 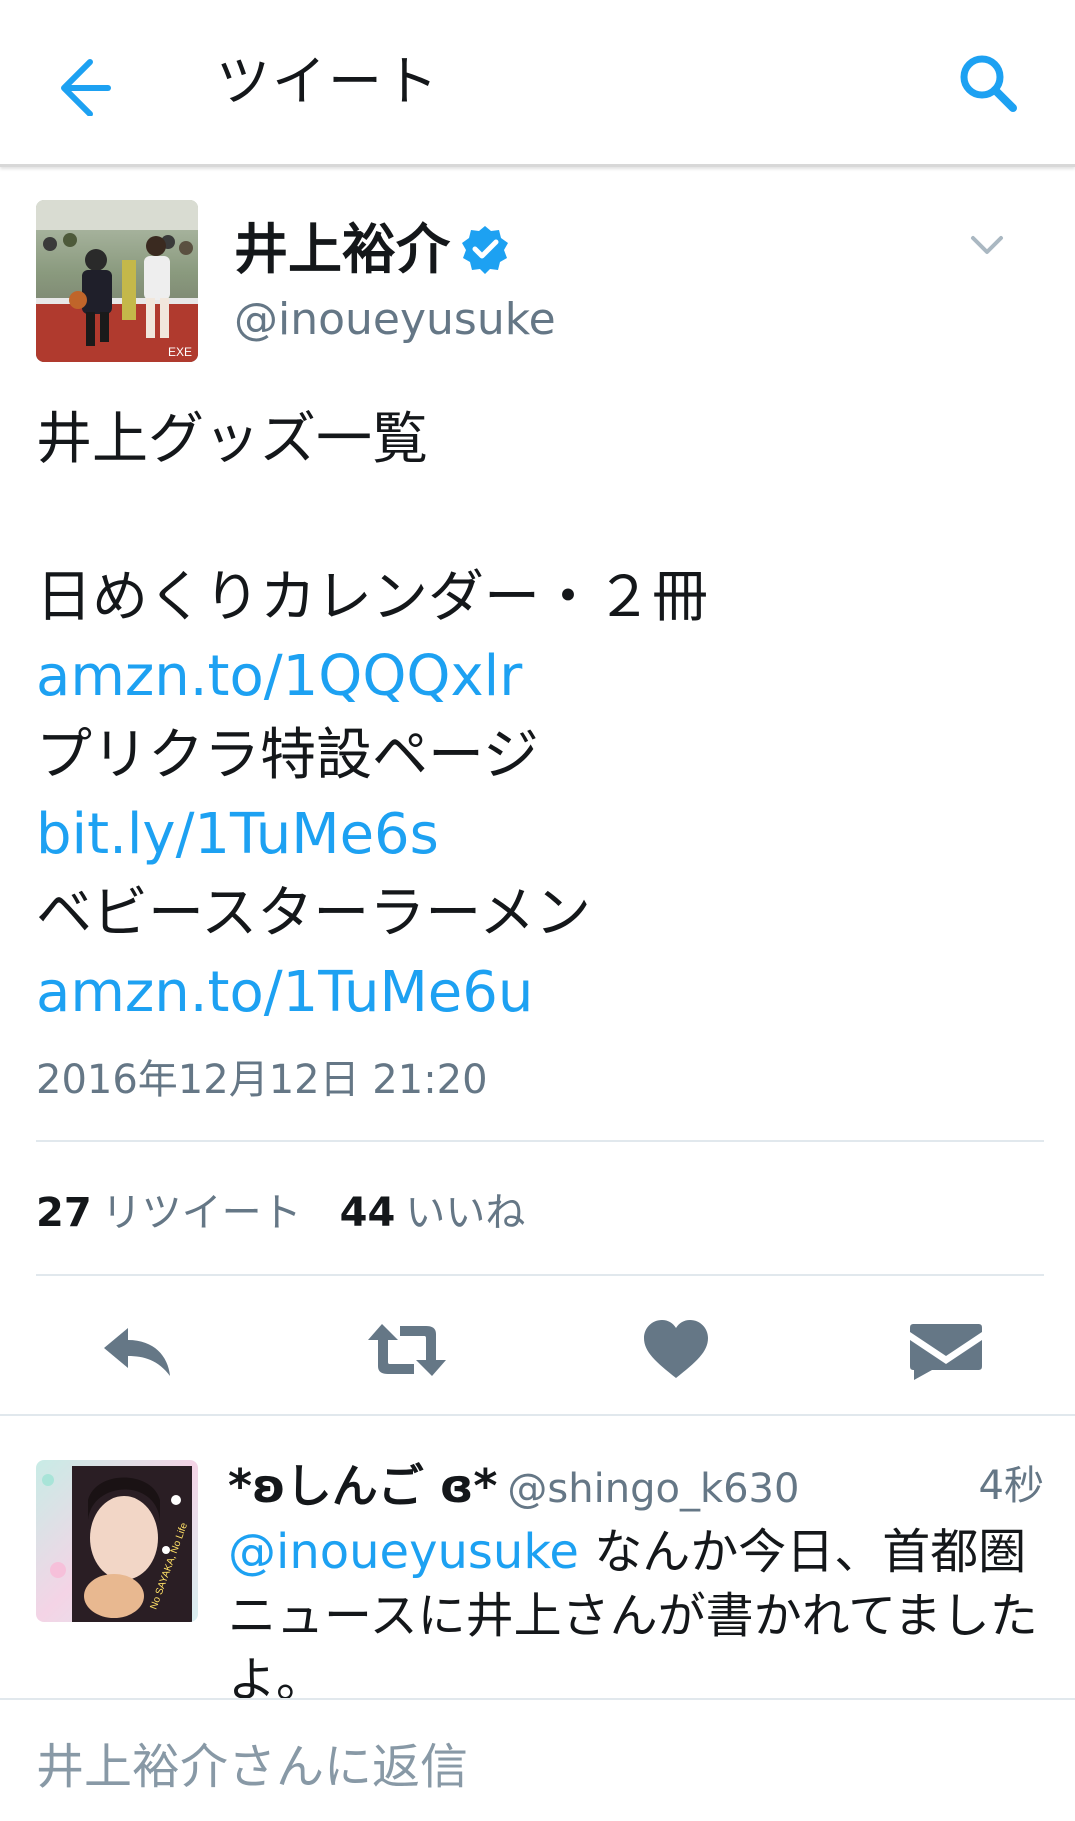 I want to click on author-avatar: EXE, so click(x=117, y=281).